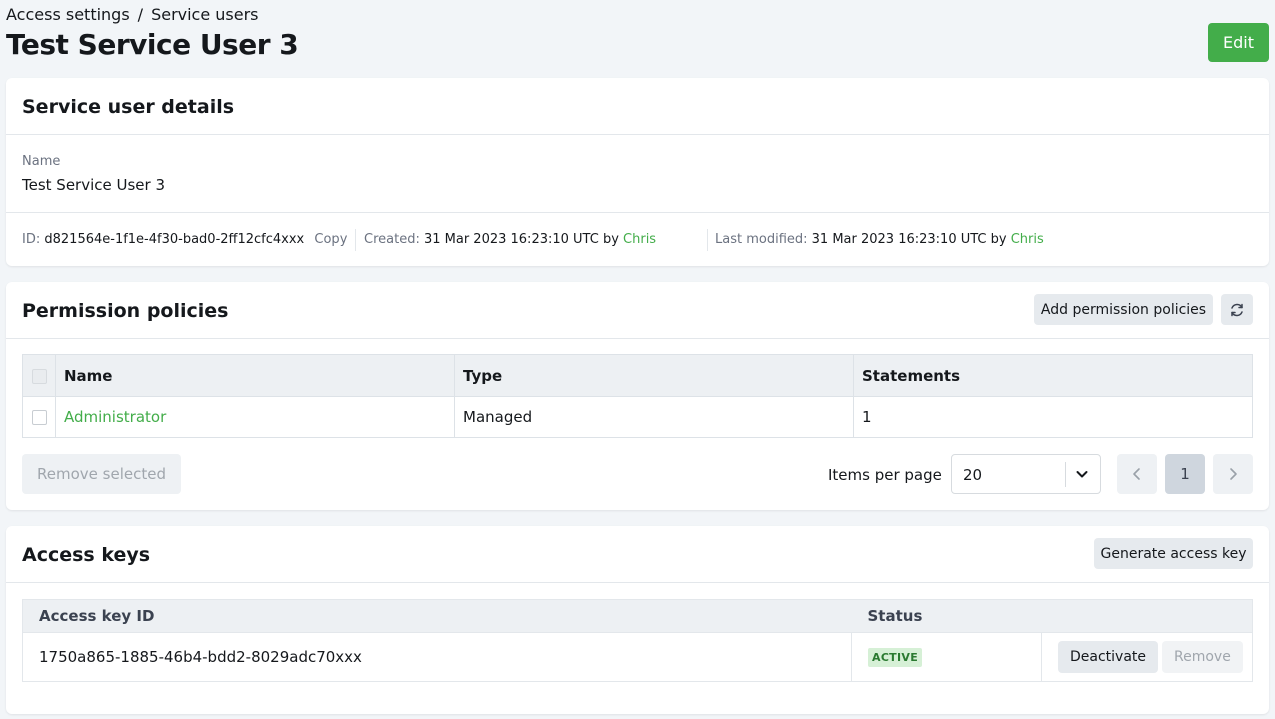 The width and height of the screenshot is (1275, 719). Describe the element at coordinates (152, 44) in the screenshot. I see `page-title: Test Service User 3` at that location.